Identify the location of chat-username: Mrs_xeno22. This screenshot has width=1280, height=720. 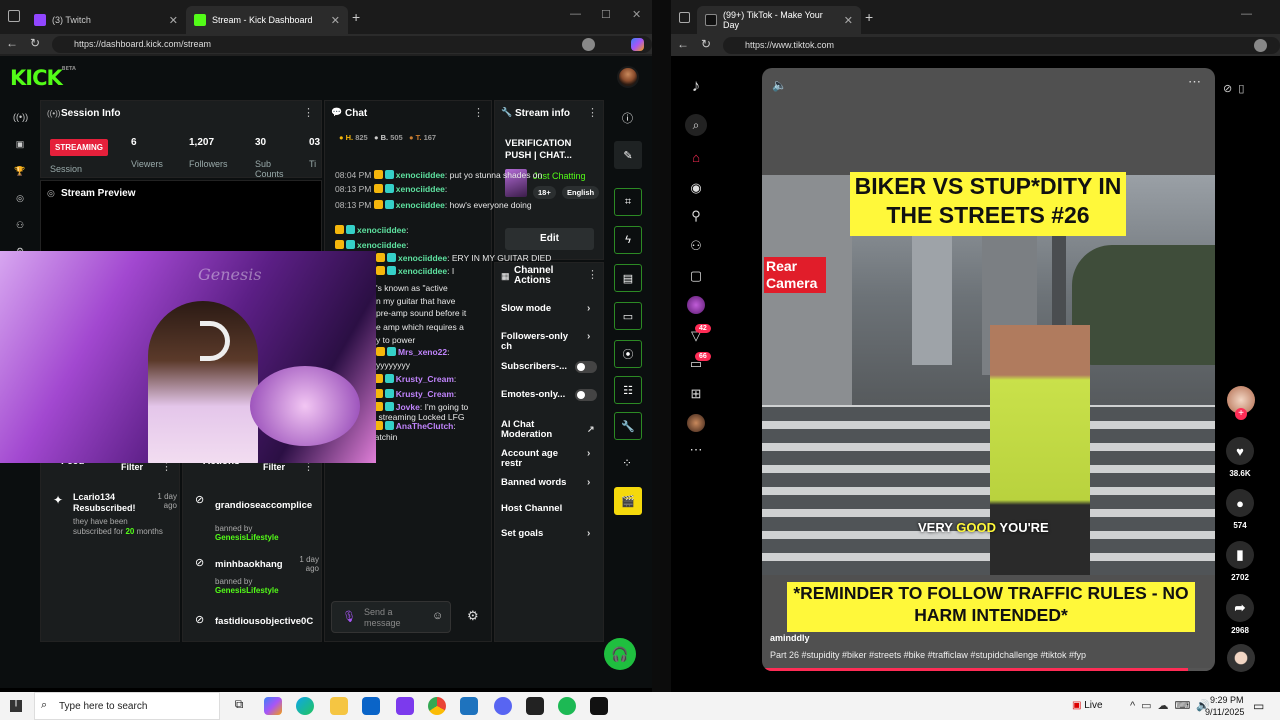
(422, 352).